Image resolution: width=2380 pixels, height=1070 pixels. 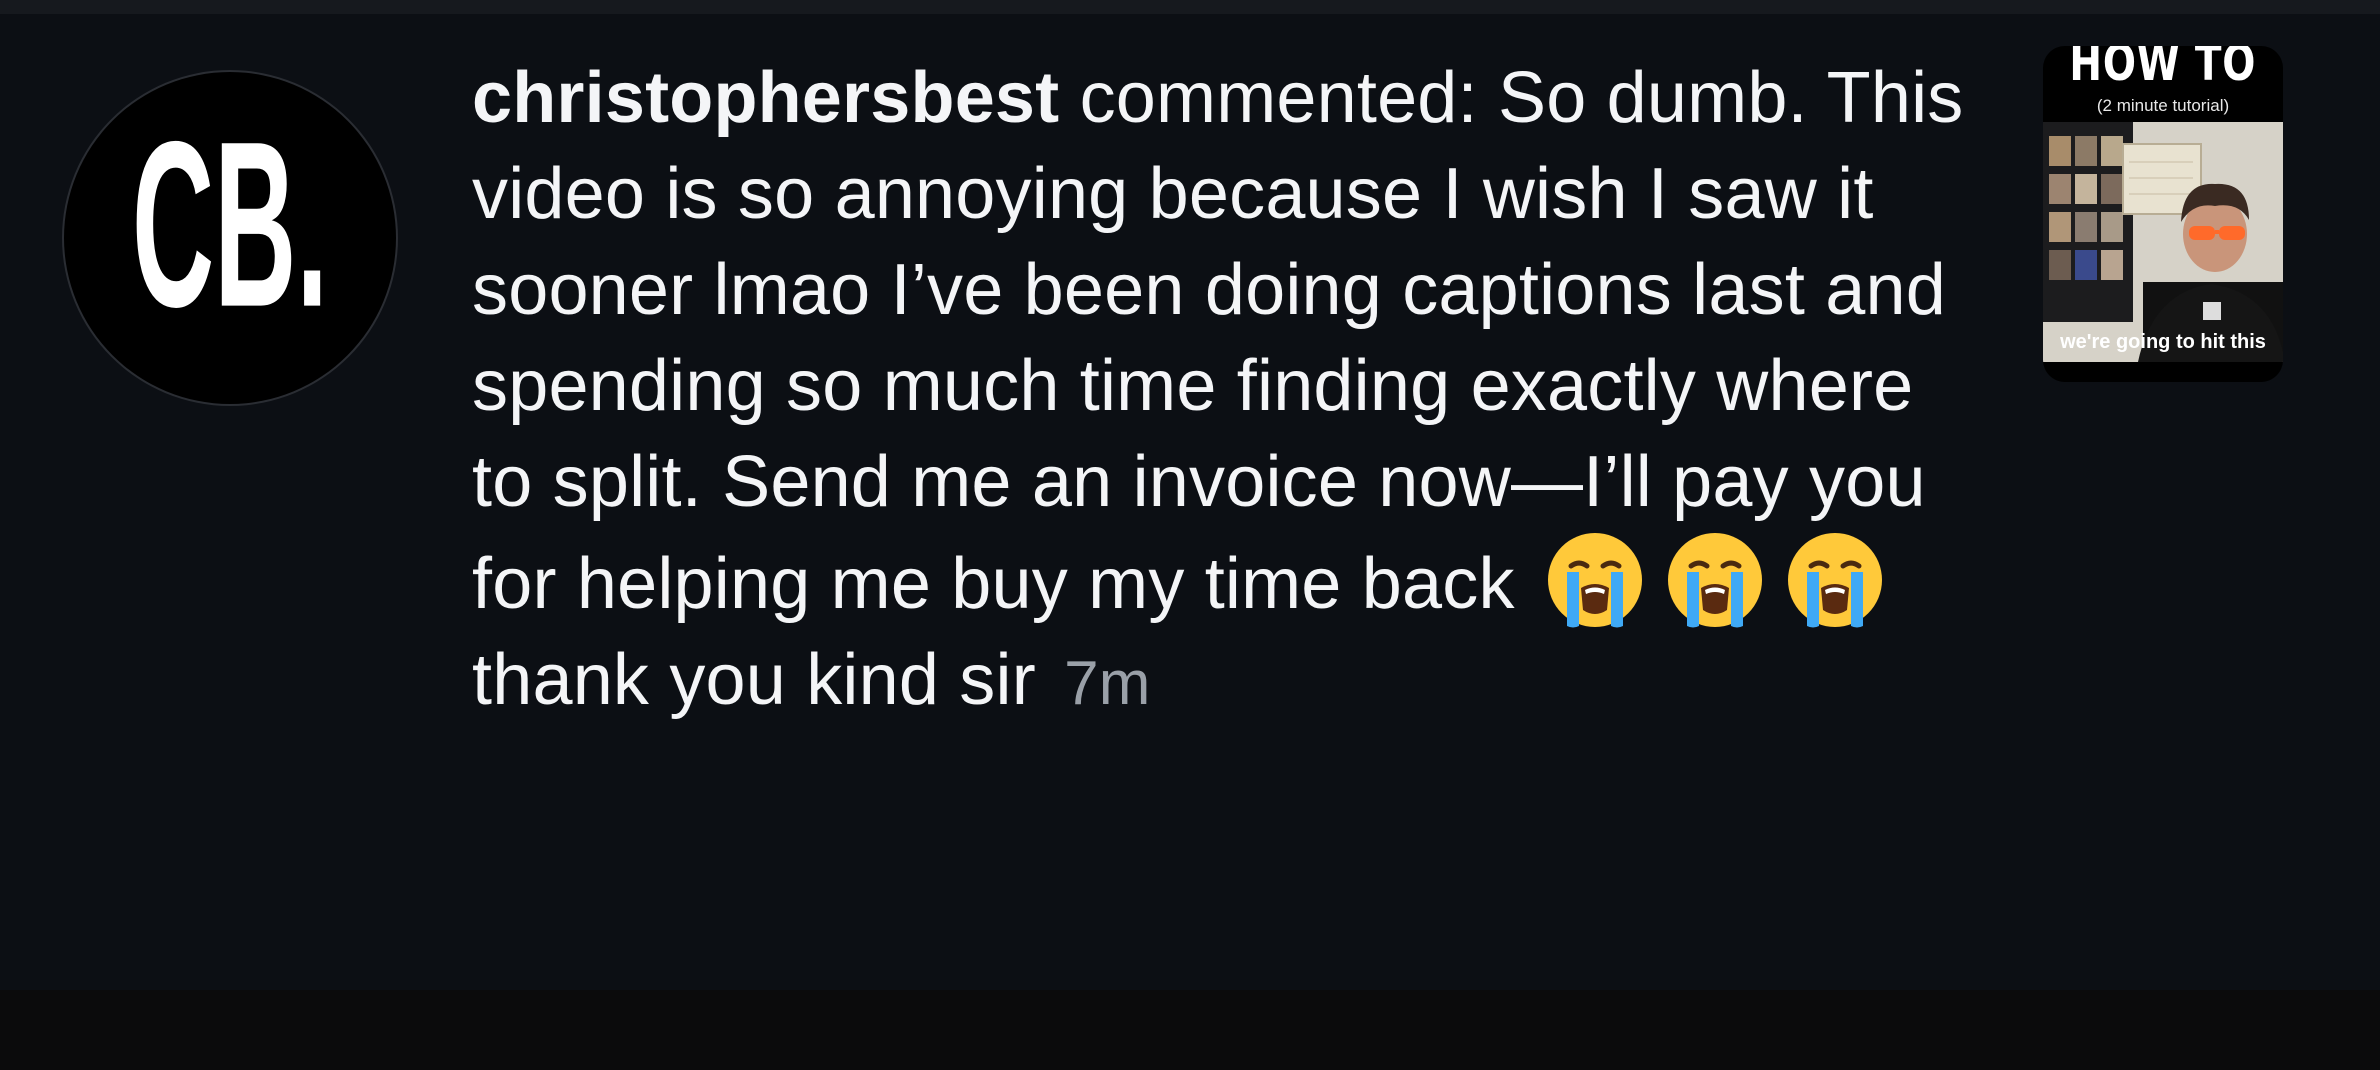 What do you see at coordinates (2163, 105) in the screenshot?
I see `thumbnail-subtitle: (2 minute tutorial)` at bounding box center [2163, 105].